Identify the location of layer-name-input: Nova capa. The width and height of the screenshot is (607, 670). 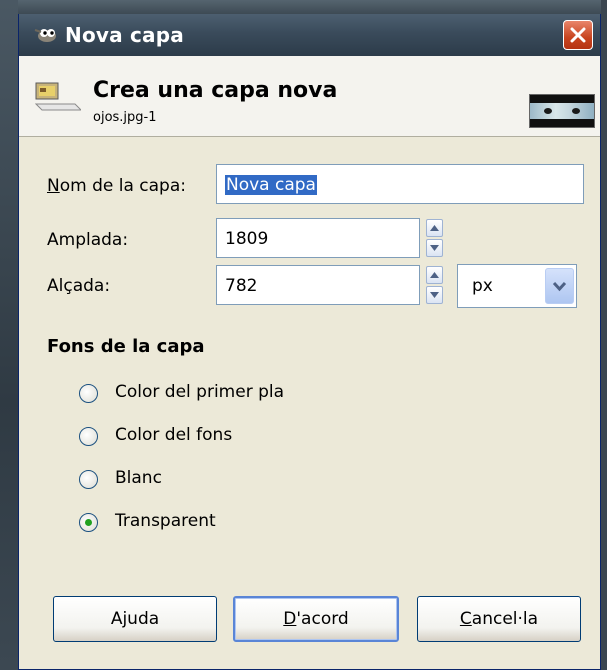
(400, 184).